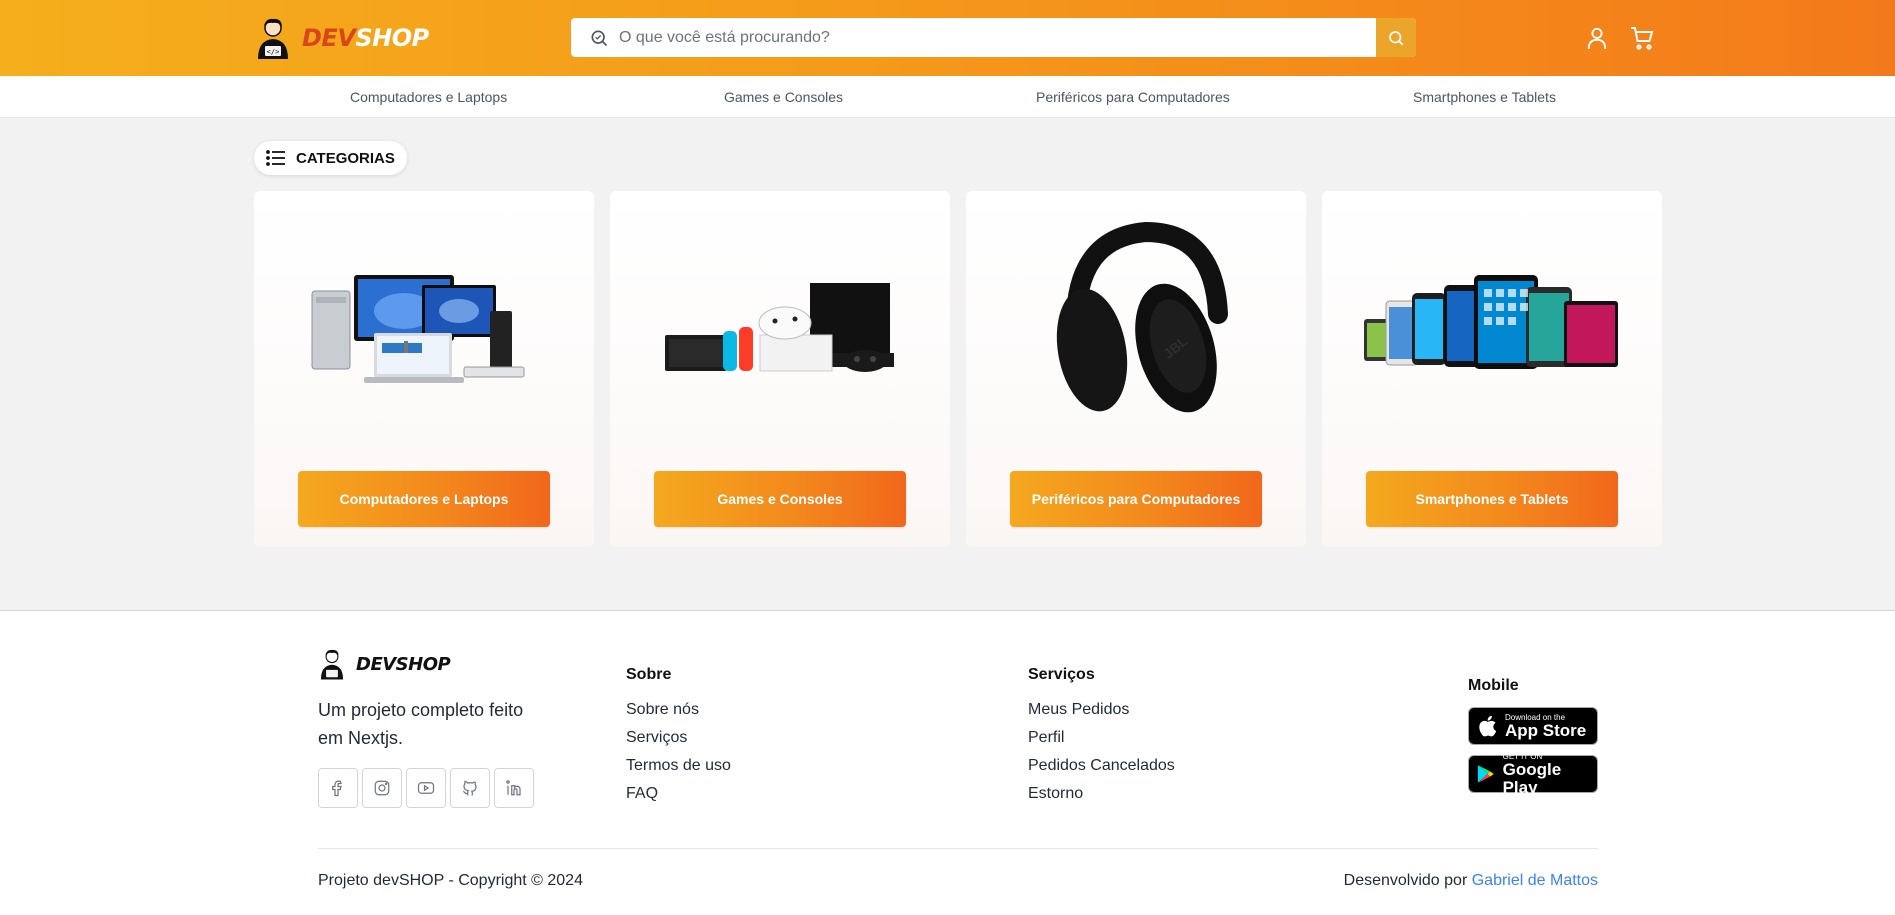  I want to click on logo-text: DEVSHOP, so click(365, 38).